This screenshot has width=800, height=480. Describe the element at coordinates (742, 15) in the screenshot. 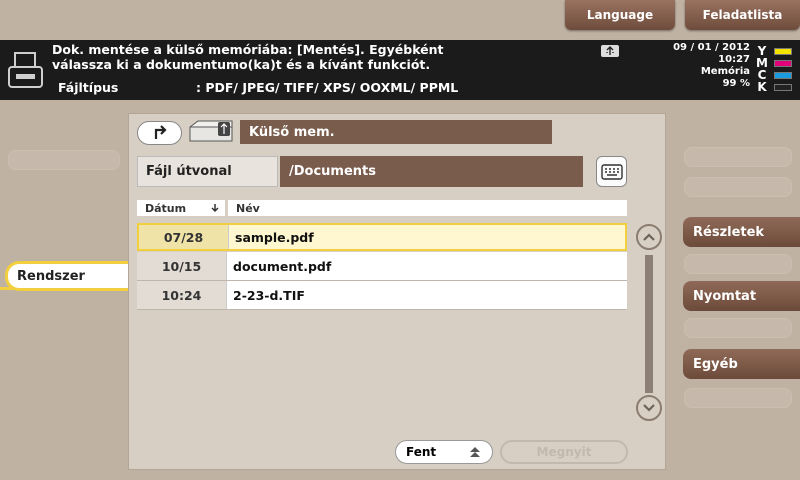

I see `job-list-button: Feladatlista` at that location.